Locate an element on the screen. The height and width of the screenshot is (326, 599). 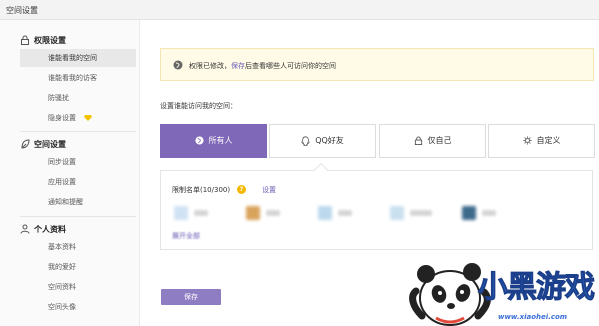
notice-prefix: 权限已修改， is located at coordinates (210, 66).